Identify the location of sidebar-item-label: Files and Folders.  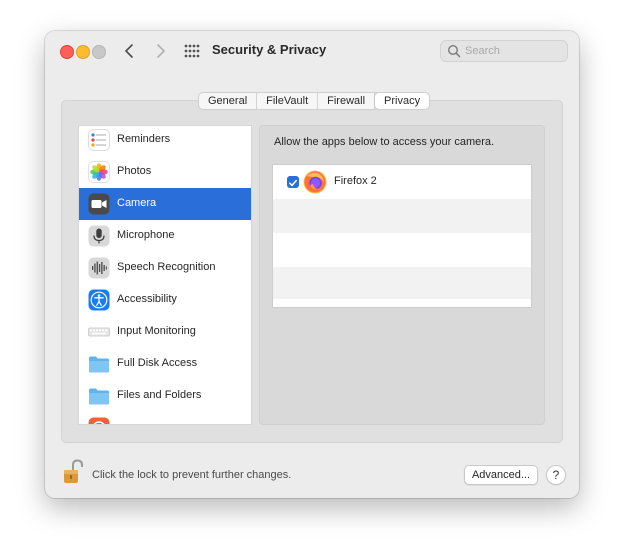
(159, 395).